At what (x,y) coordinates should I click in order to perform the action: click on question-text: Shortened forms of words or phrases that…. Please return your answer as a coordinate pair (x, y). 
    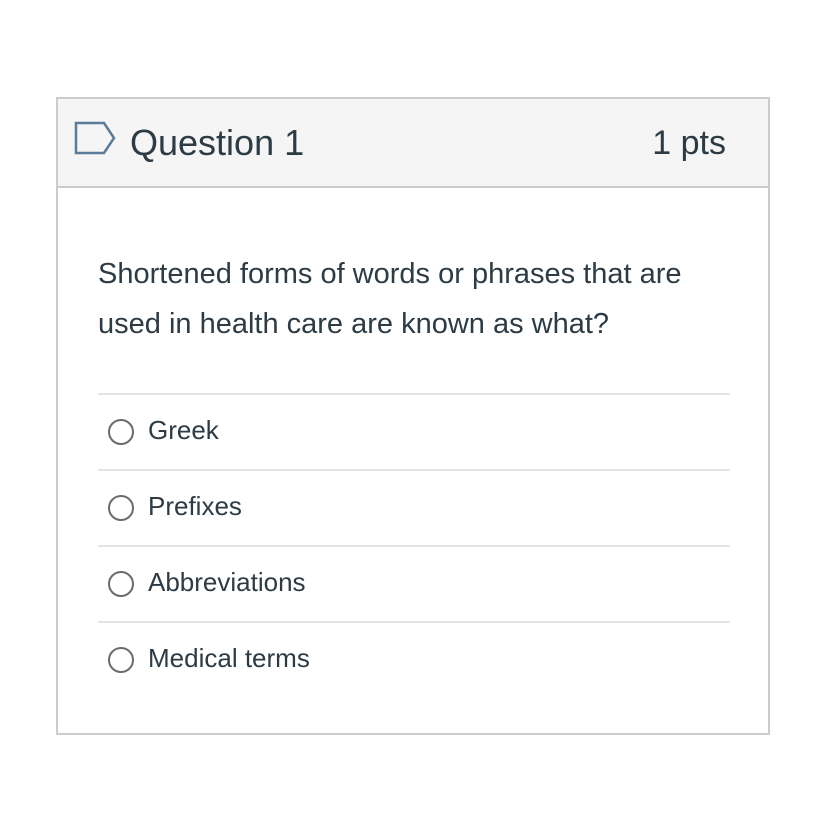
    Looking at the image, I should click on (390, 299).